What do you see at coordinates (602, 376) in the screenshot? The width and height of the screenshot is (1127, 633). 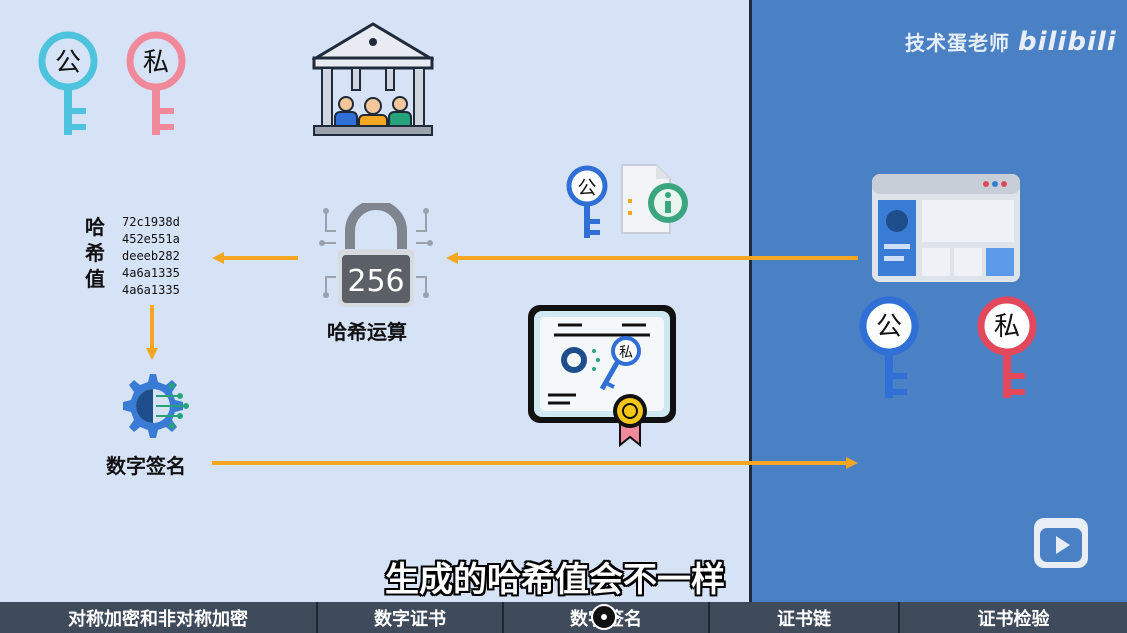 I see `certificate-icon: 私` at bounding box center [602, 376].